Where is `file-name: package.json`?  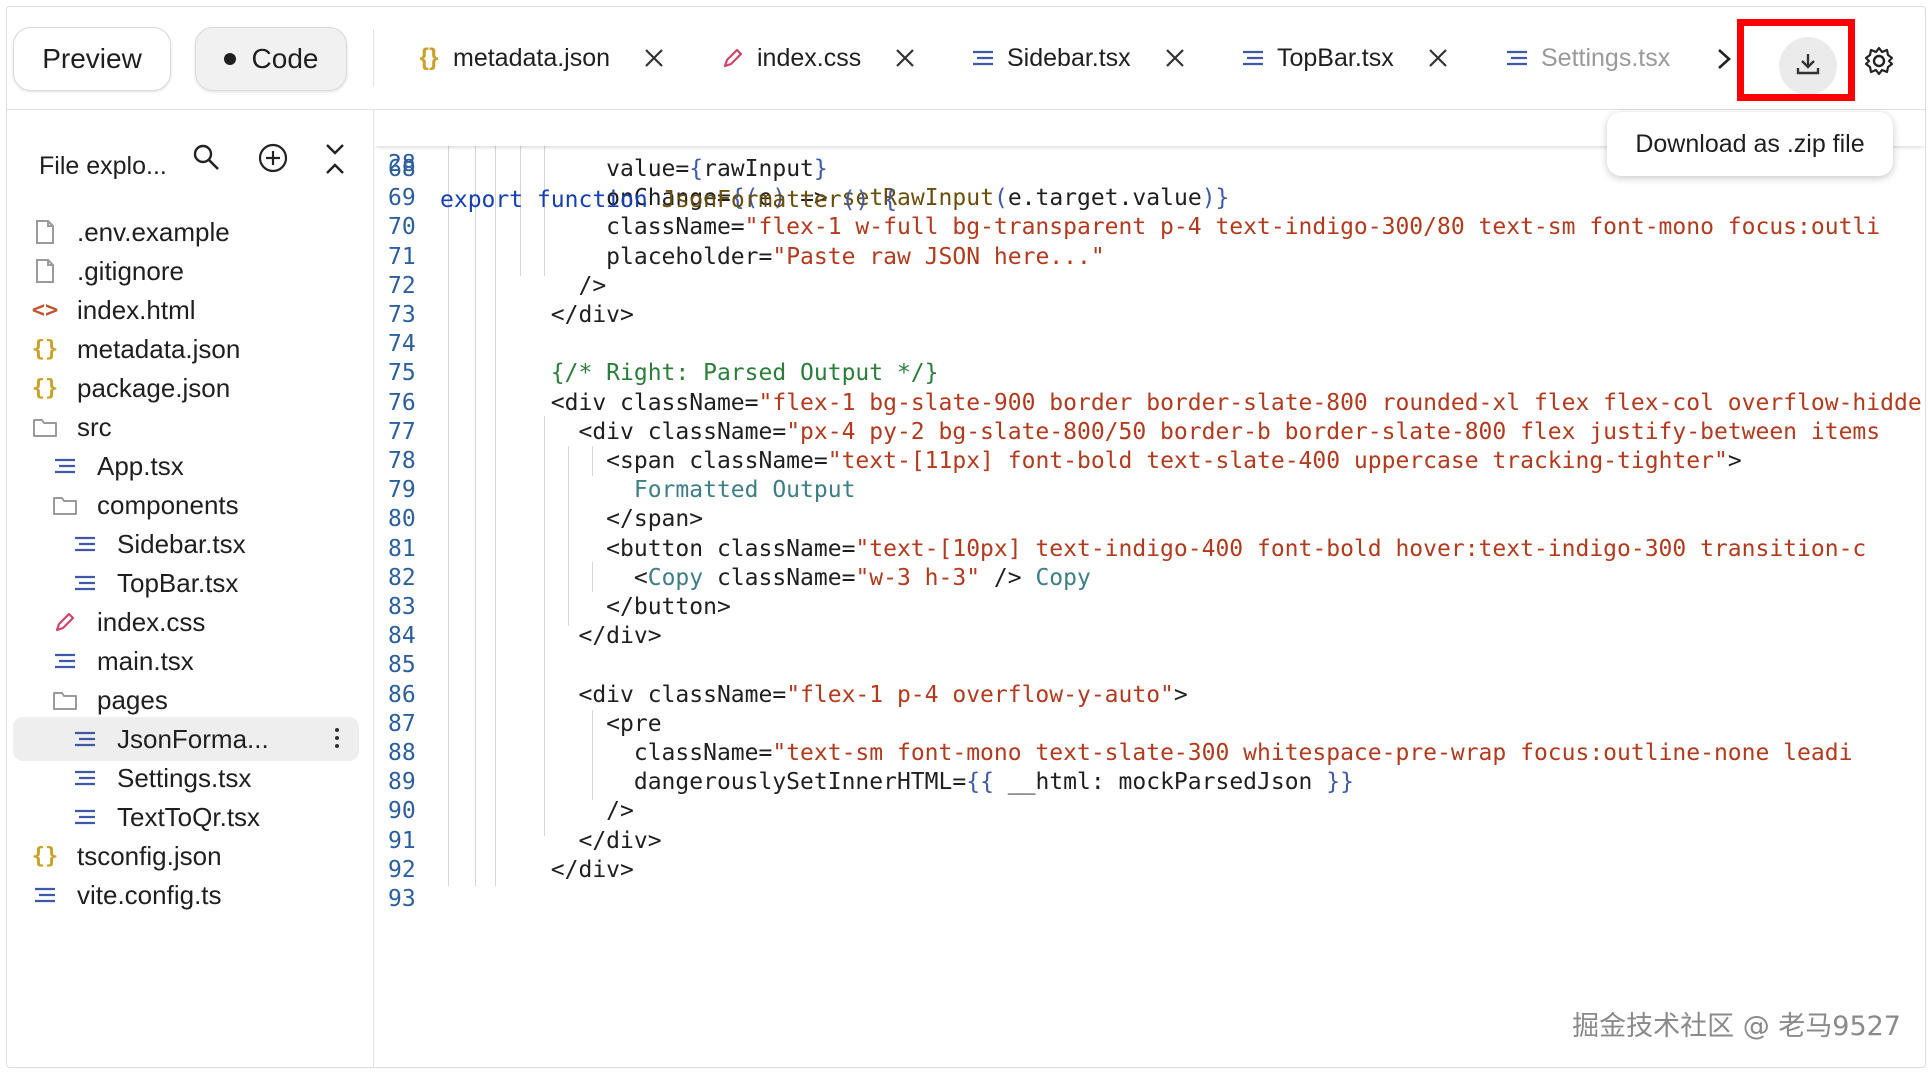
file-name: package.json is located at coordinates (154, 387).